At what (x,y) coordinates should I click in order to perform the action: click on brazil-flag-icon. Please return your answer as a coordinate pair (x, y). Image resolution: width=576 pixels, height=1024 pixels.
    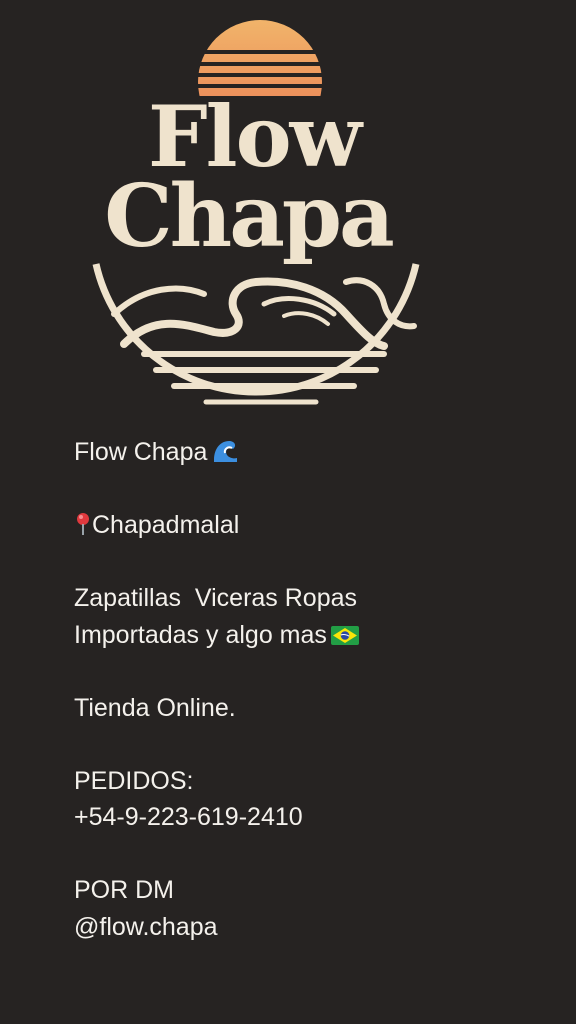
    Looking at the image, I should click on (344, 635).